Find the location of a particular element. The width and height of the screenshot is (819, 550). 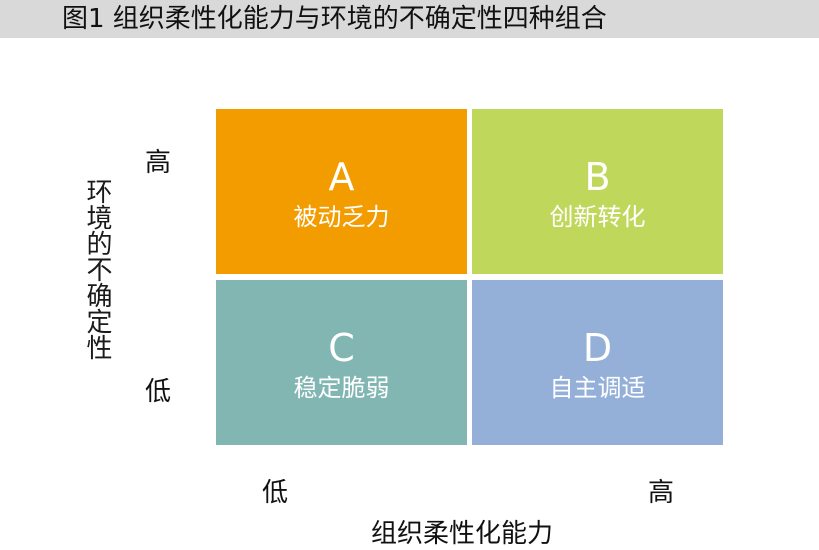

quadrant-c: C 稳定脆弱 is located at coordinates (341, 362).